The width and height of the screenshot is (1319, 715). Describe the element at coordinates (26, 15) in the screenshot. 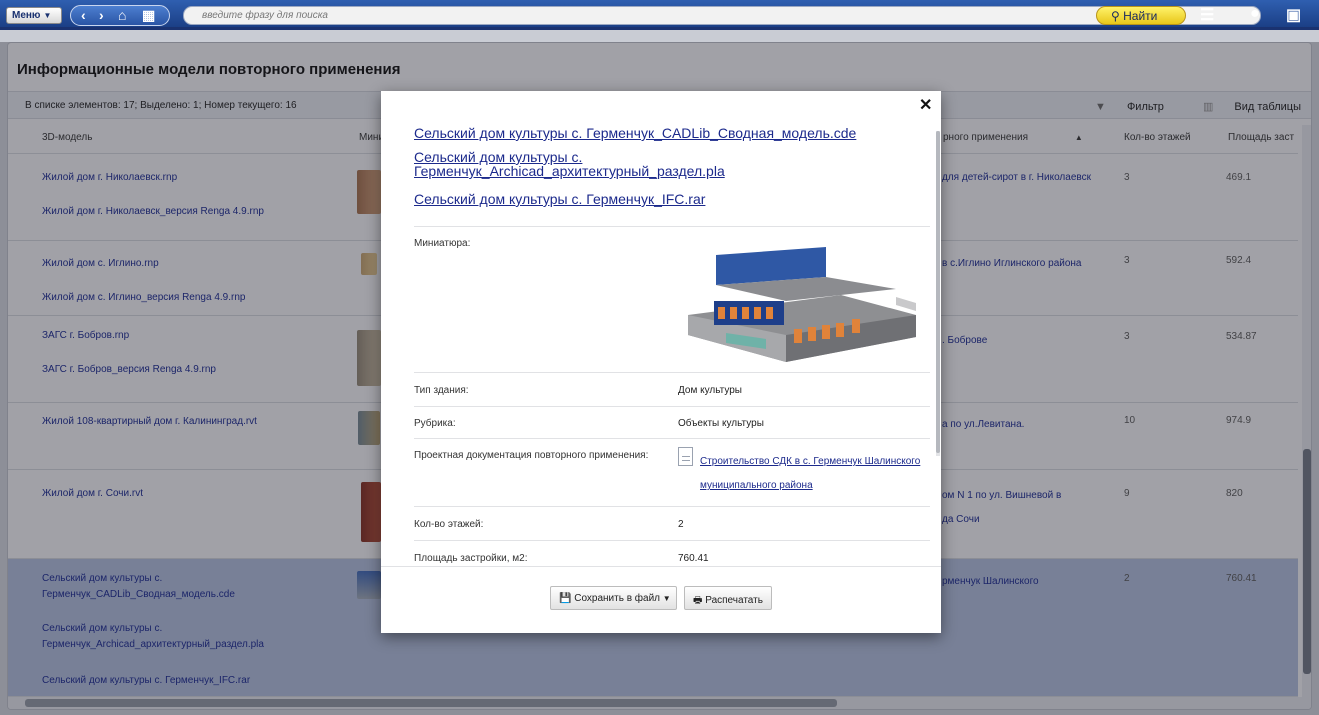

I see `menu-label: Меню` at that location.